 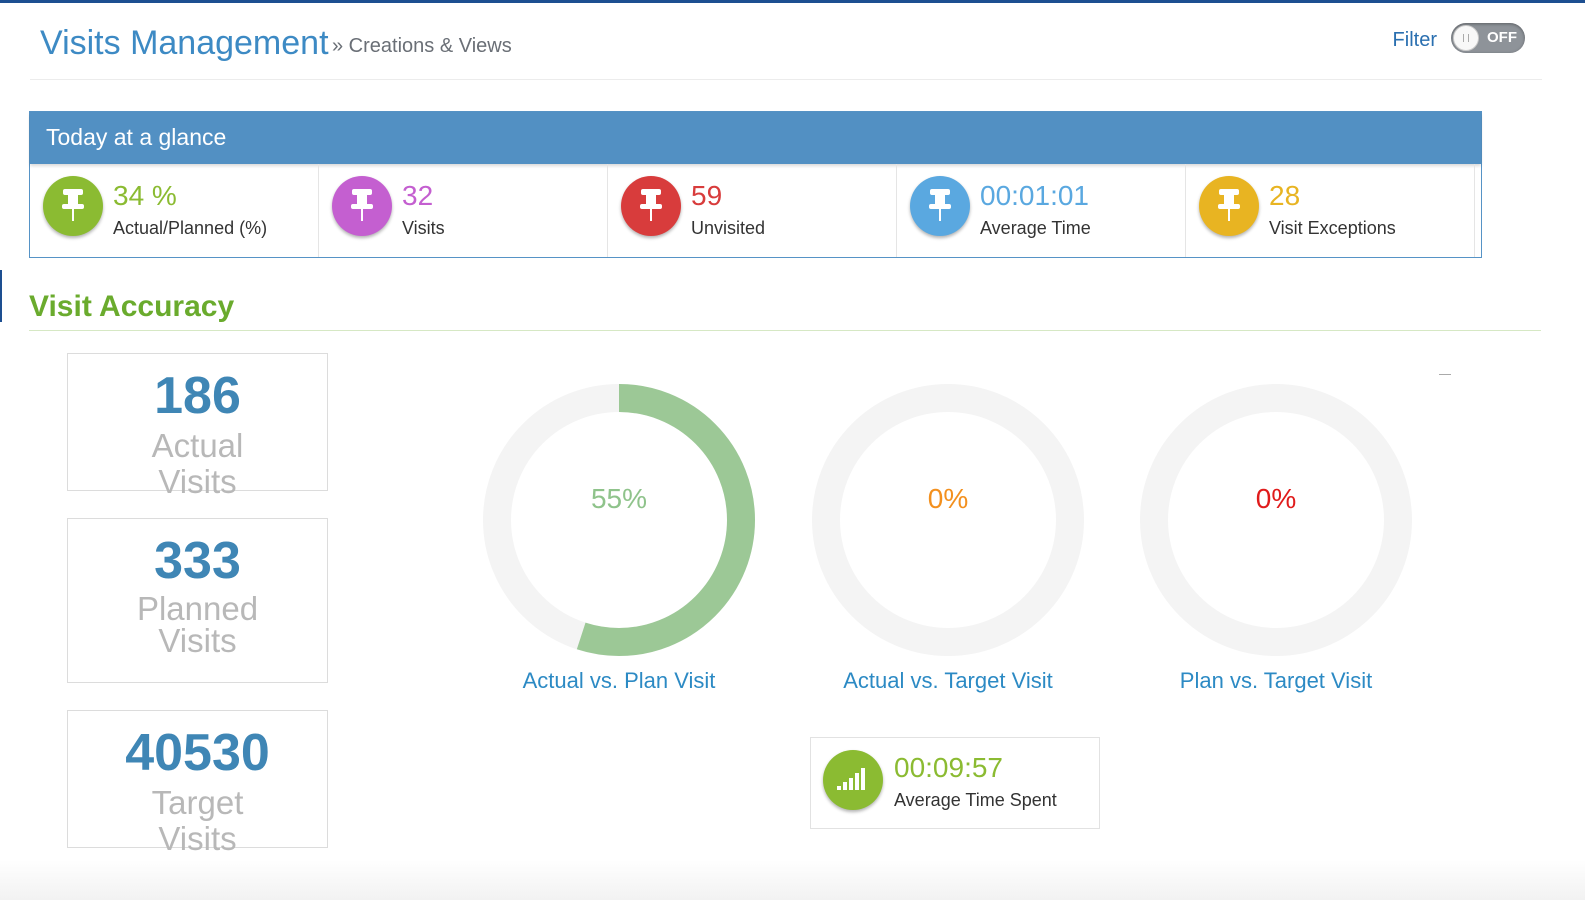 What do you see at coordinates (1, 296) in the screenshot?
I see `left-section-marker` at bounding box center [1, 296].